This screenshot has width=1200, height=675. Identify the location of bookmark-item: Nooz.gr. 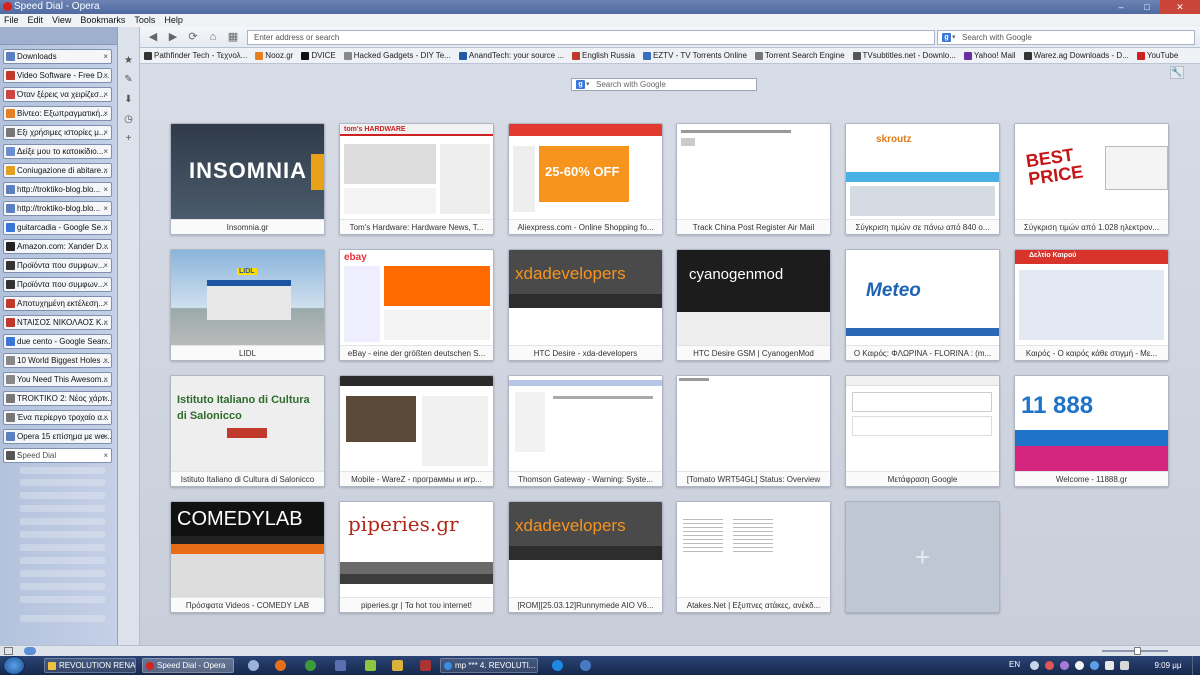
(274, 55).